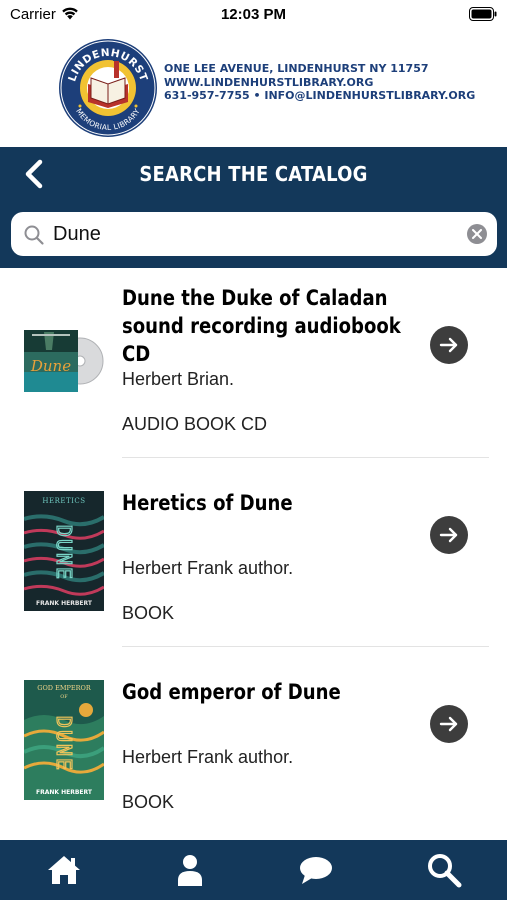 The image size is (507, 900). Describe the element at coordinates (64, 870) in the screenshot. I see `home-icon` at that location.